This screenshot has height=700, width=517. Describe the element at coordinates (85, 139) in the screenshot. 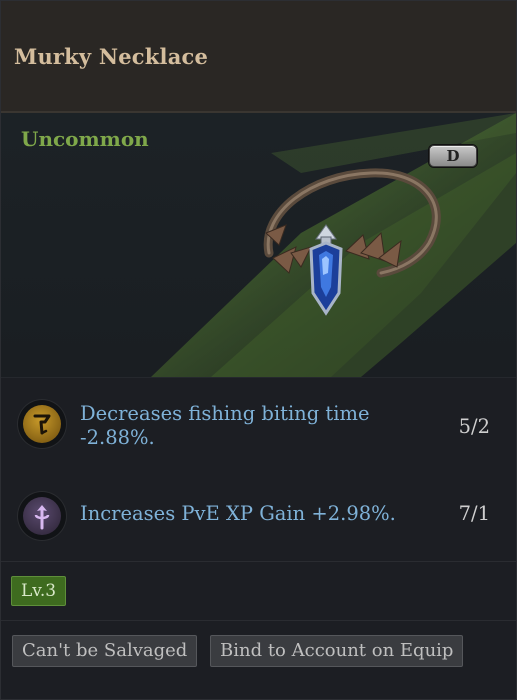

I see `rarity-label: Uncommon` at that location.